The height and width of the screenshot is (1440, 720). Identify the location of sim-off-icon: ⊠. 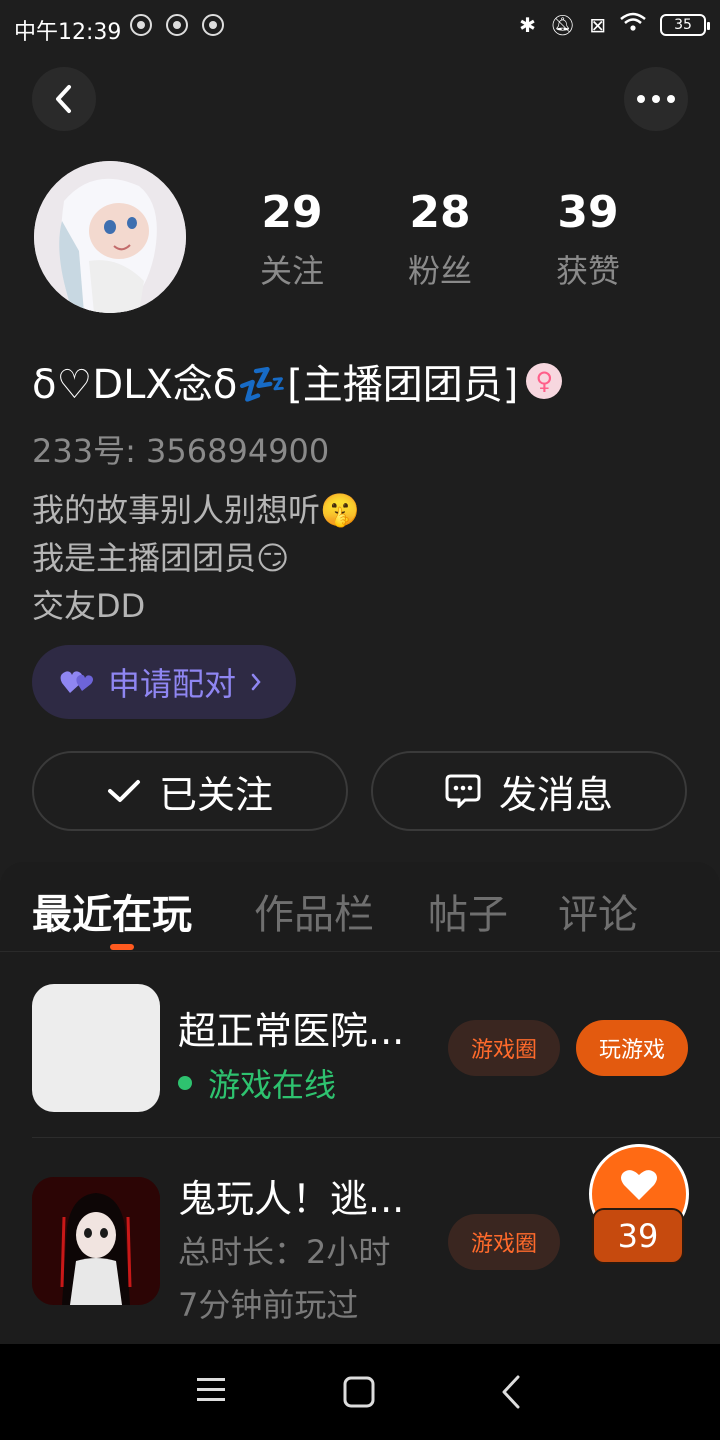
(597, 24).